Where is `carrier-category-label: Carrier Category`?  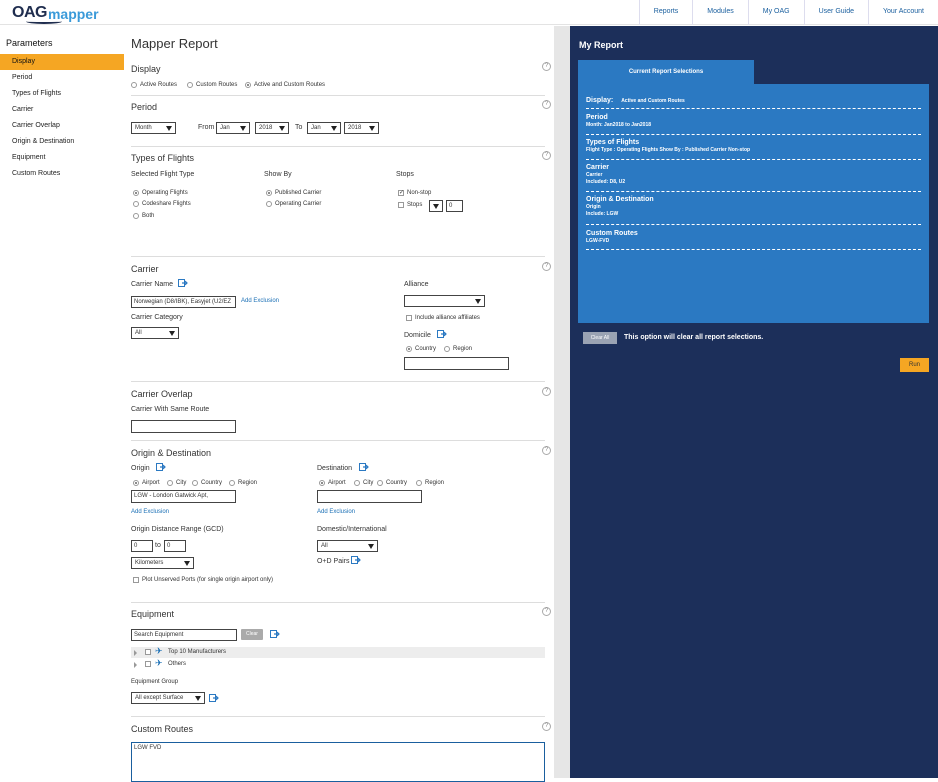
carrier-category-label: Carrier Category is located at coordinates (157, 317).